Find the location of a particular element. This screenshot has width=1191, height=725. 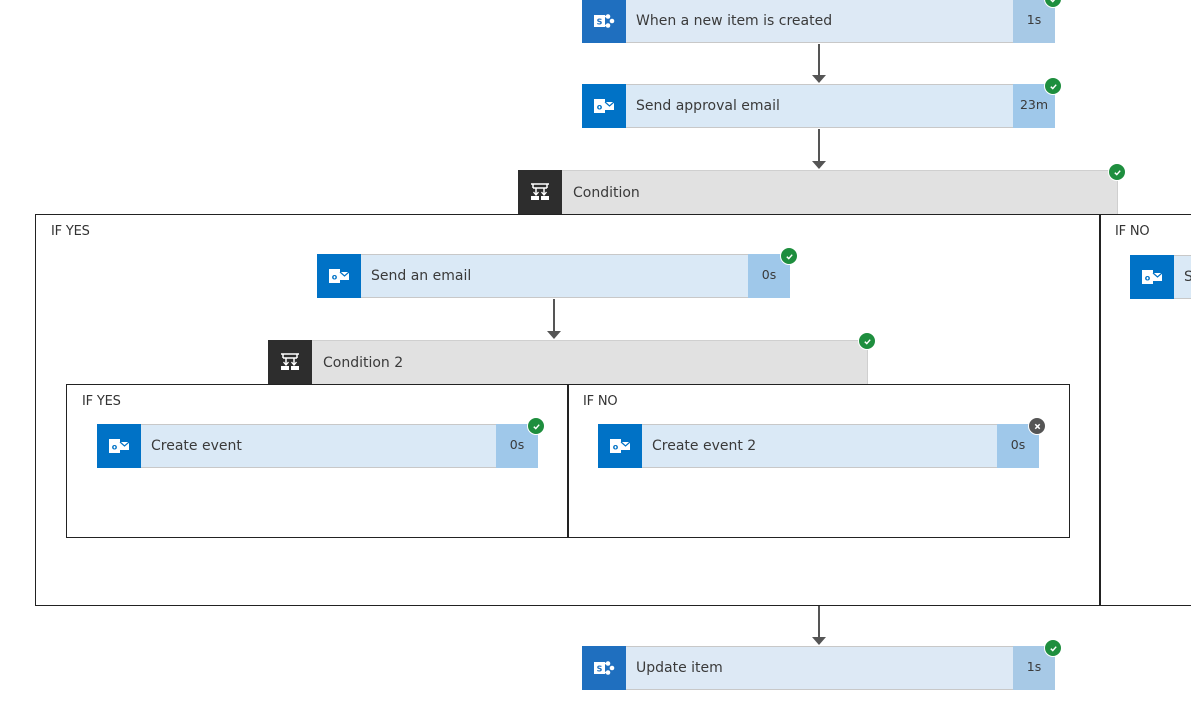

trigger-card-when-new-item-created: S When a new item is created 1s is located at coordinates (818, 21).